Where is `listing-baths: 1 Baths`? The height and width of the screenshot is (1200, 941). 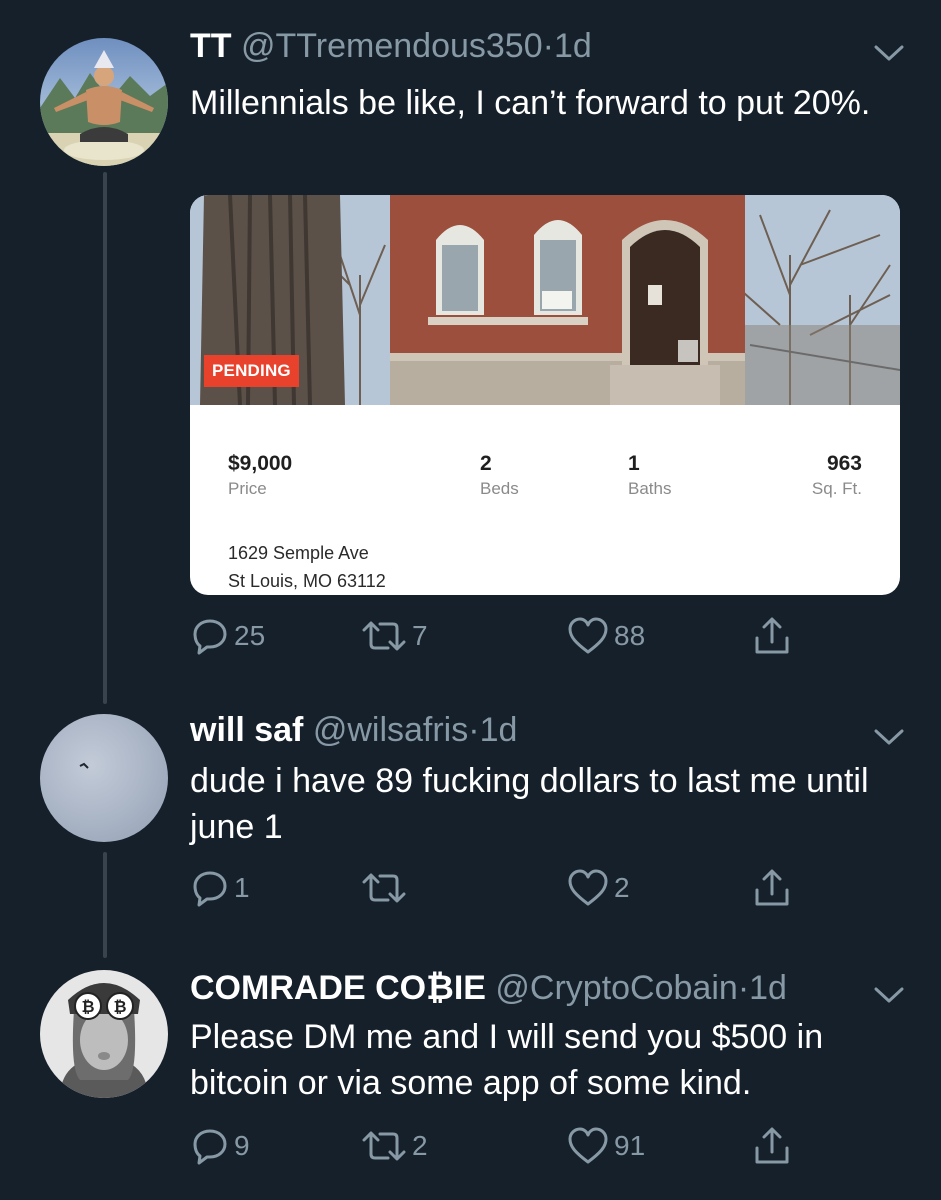
listing-baths: 1 Baths is located at coordinates (649, 476).